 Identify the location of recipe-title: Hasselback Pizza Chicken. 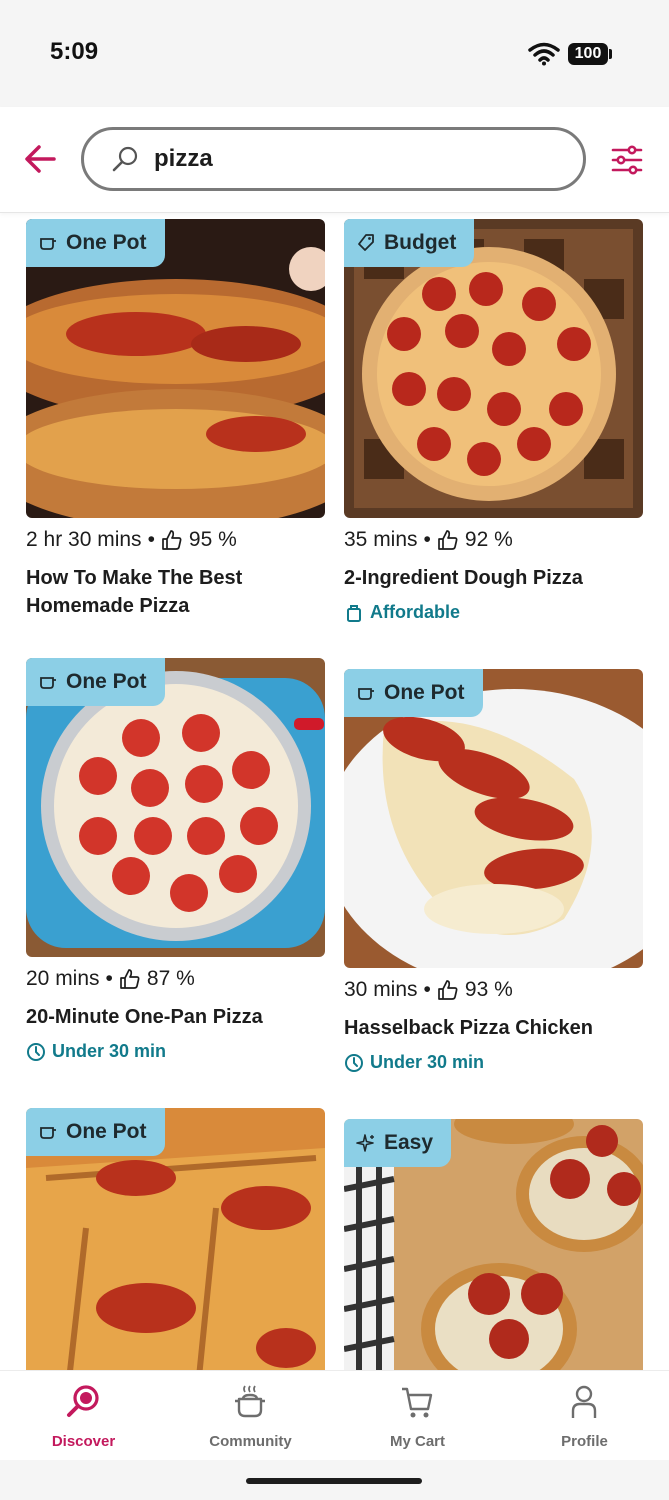
(493, 1028).